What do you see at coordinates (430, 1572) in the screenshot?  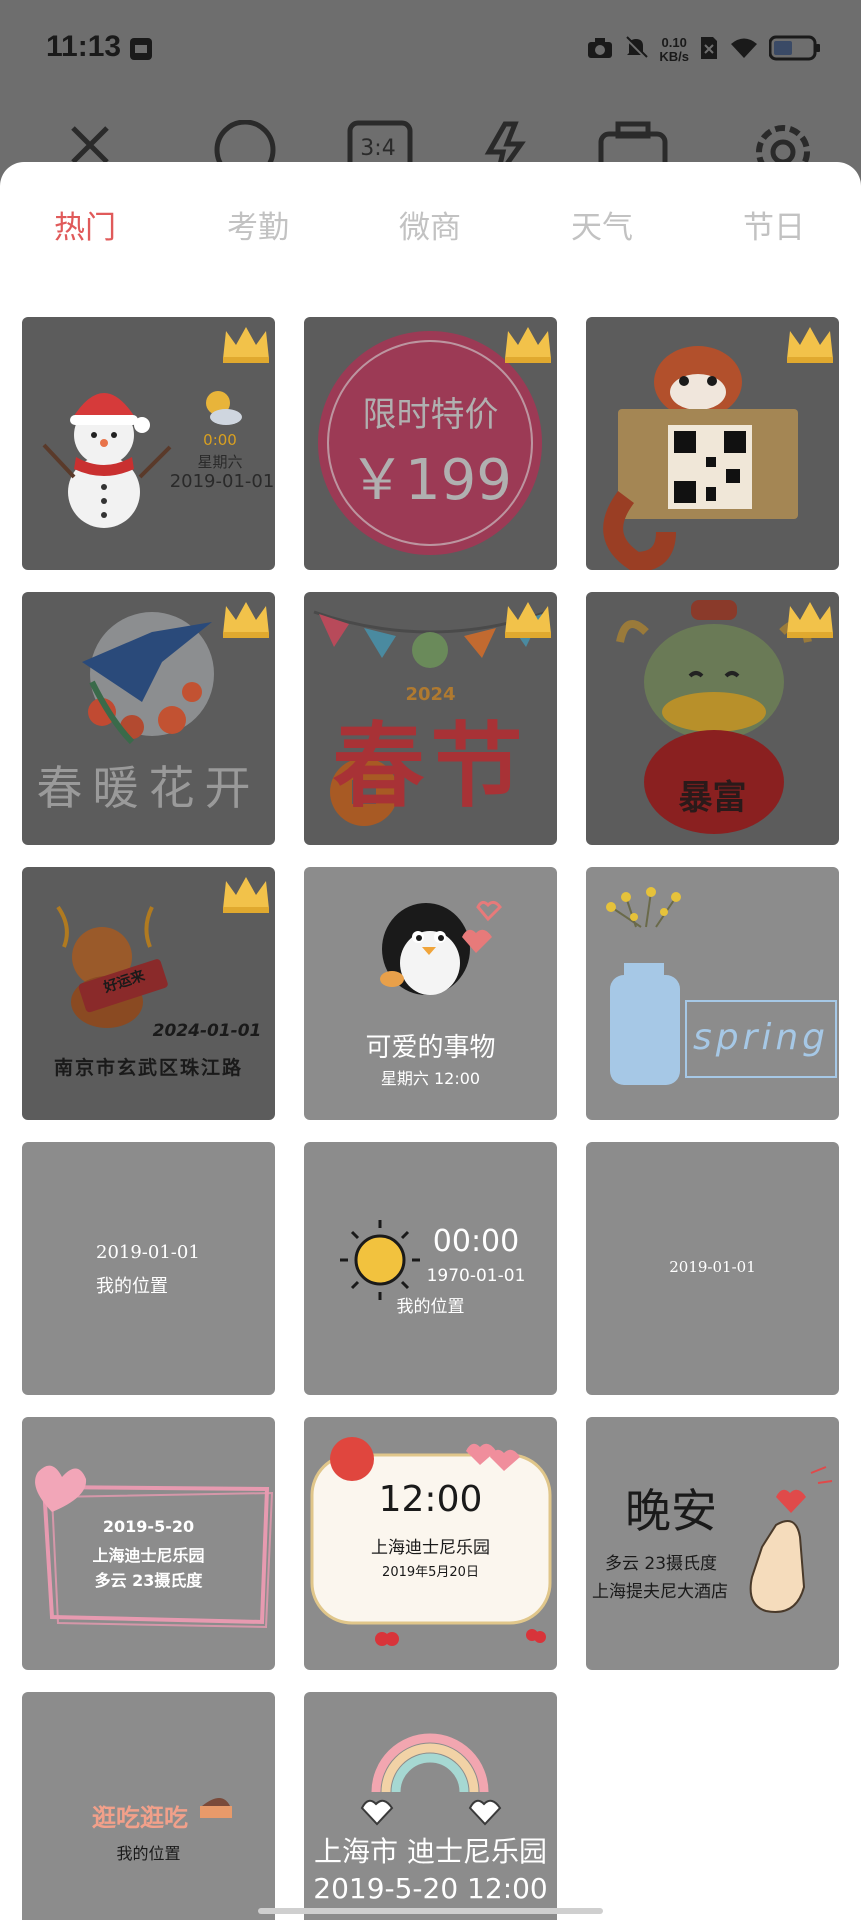 I see `apple-date: 2019年5月20日` at bounding box center [430, 1572].